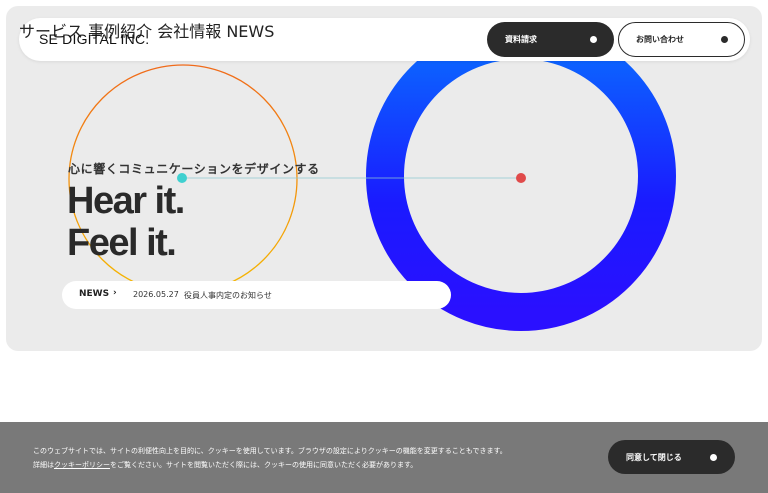 The width and height of the screenshot is (768, 493). I want to click on chevron-right-icon: ›, so click(115, 293).